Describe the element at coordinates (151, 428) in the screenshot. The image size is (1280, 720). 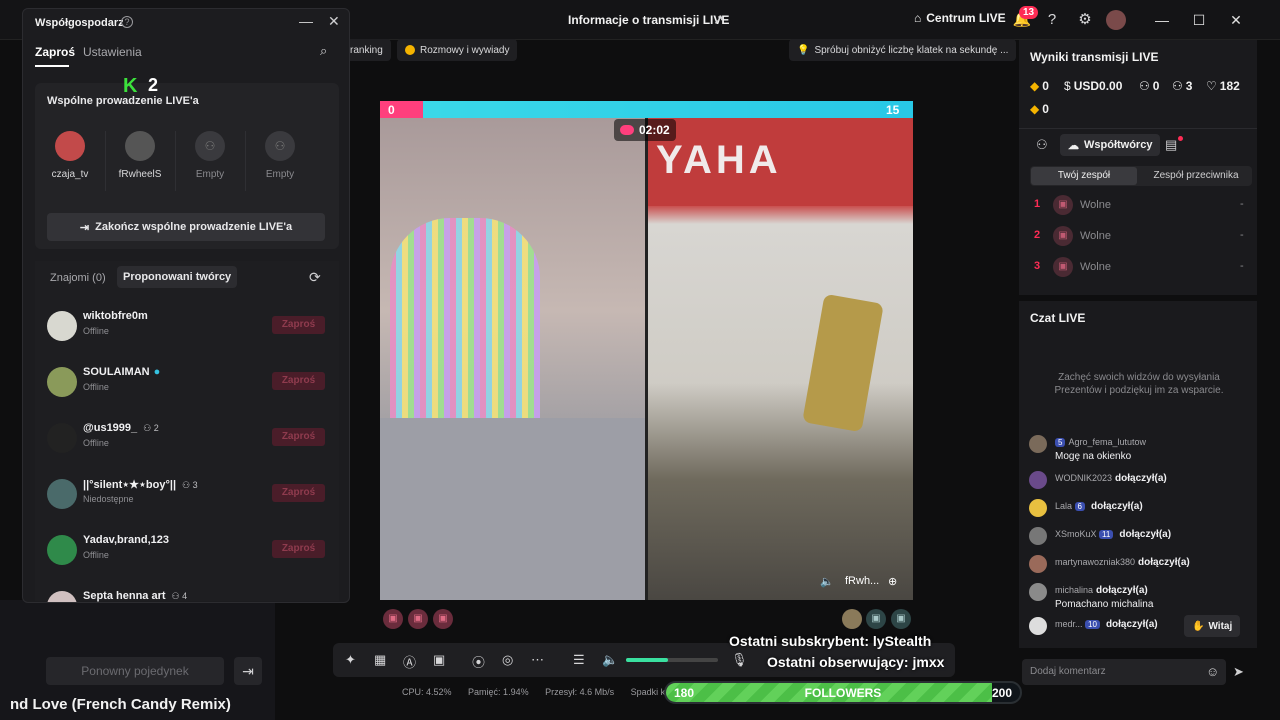
I see `friends-badge: ⚇ 2` at that location.